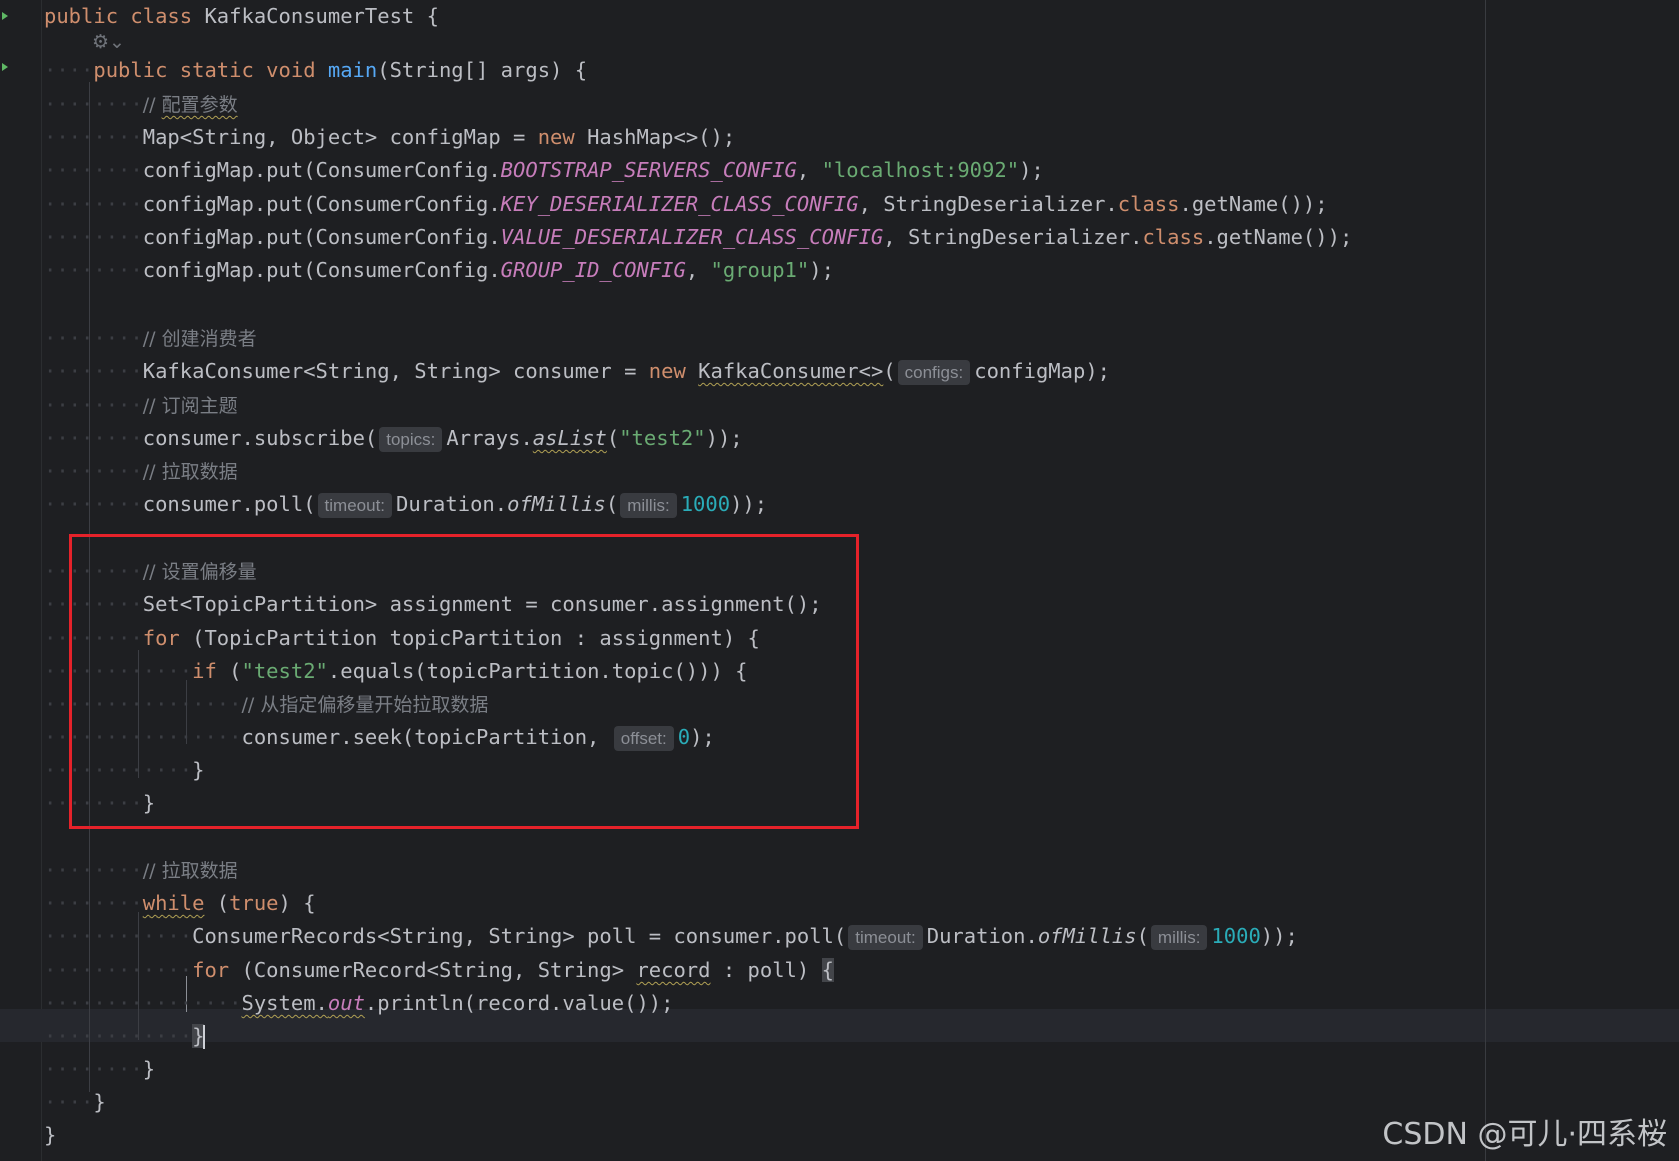 Image resolution: width=1679 pixels, height=1161 pixels. What do you see at coordinates (21, 580) in the screenshot?
I see `editor-gutter` at bounding box center [21, 580].